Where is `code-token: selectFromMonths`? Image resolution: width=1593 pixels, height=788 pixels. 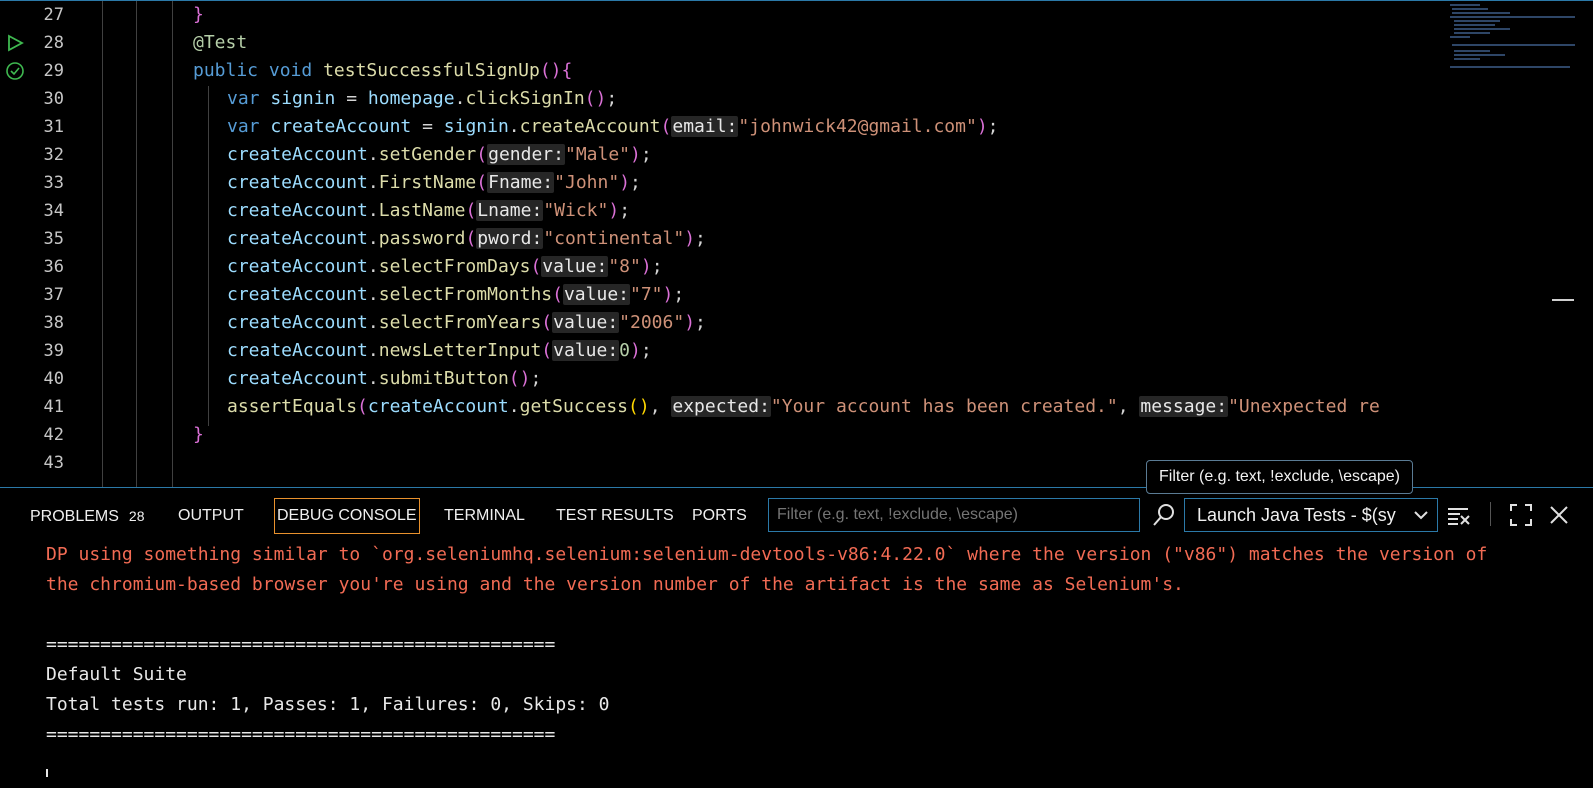
code-token: selectFromMonths is located at coordinates (465, 294).